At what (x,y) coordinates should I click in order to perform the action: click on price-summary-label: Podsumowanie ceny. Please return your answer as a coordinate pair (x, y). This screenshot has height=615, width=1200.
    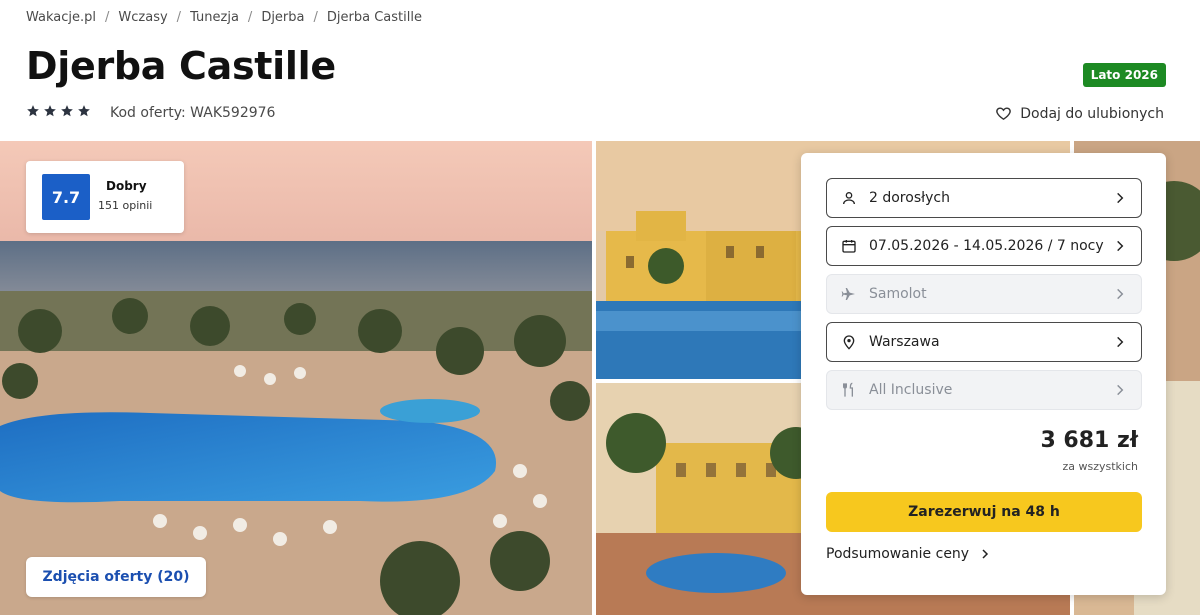
    Looking at the image, I should click on (898, 554).